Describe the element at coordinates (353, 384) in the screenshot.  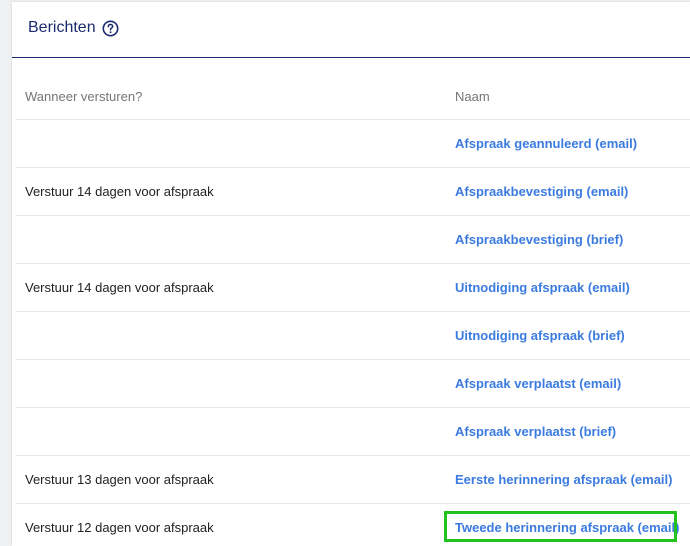
I see `table-row: Afspraak verplaatst (email)` at that location.